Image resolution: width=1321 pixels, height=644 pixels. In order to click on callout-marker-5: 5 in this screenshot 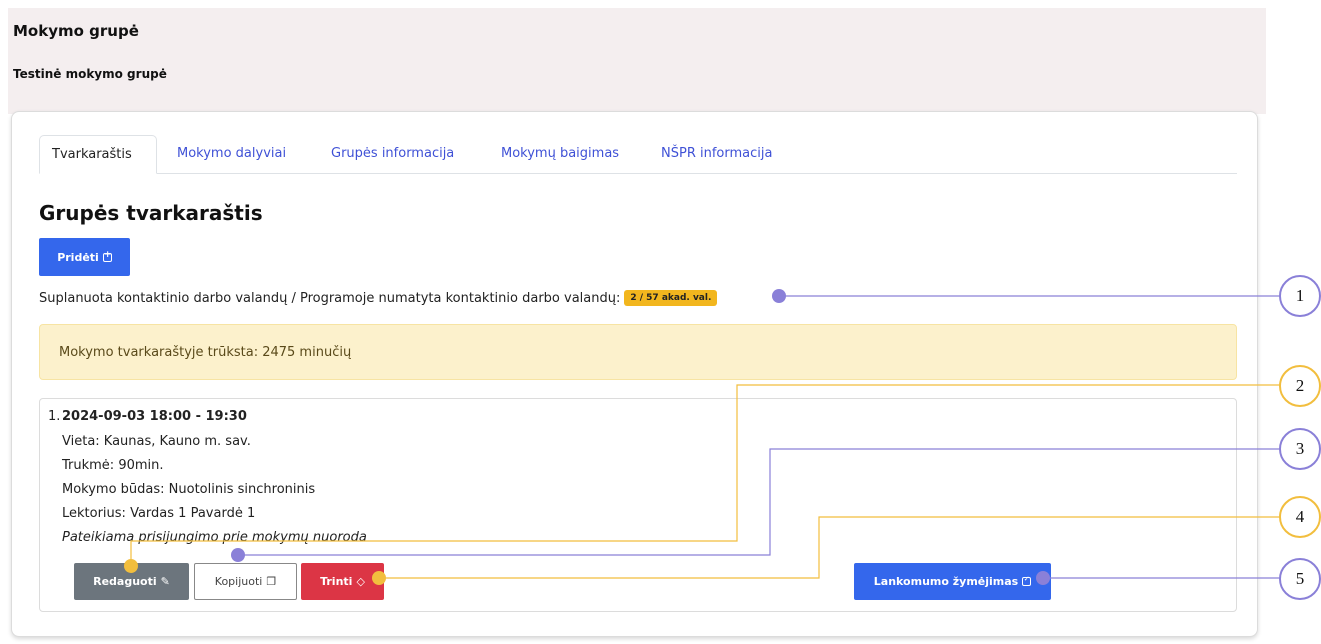, I will do `click(1300, 579)`.